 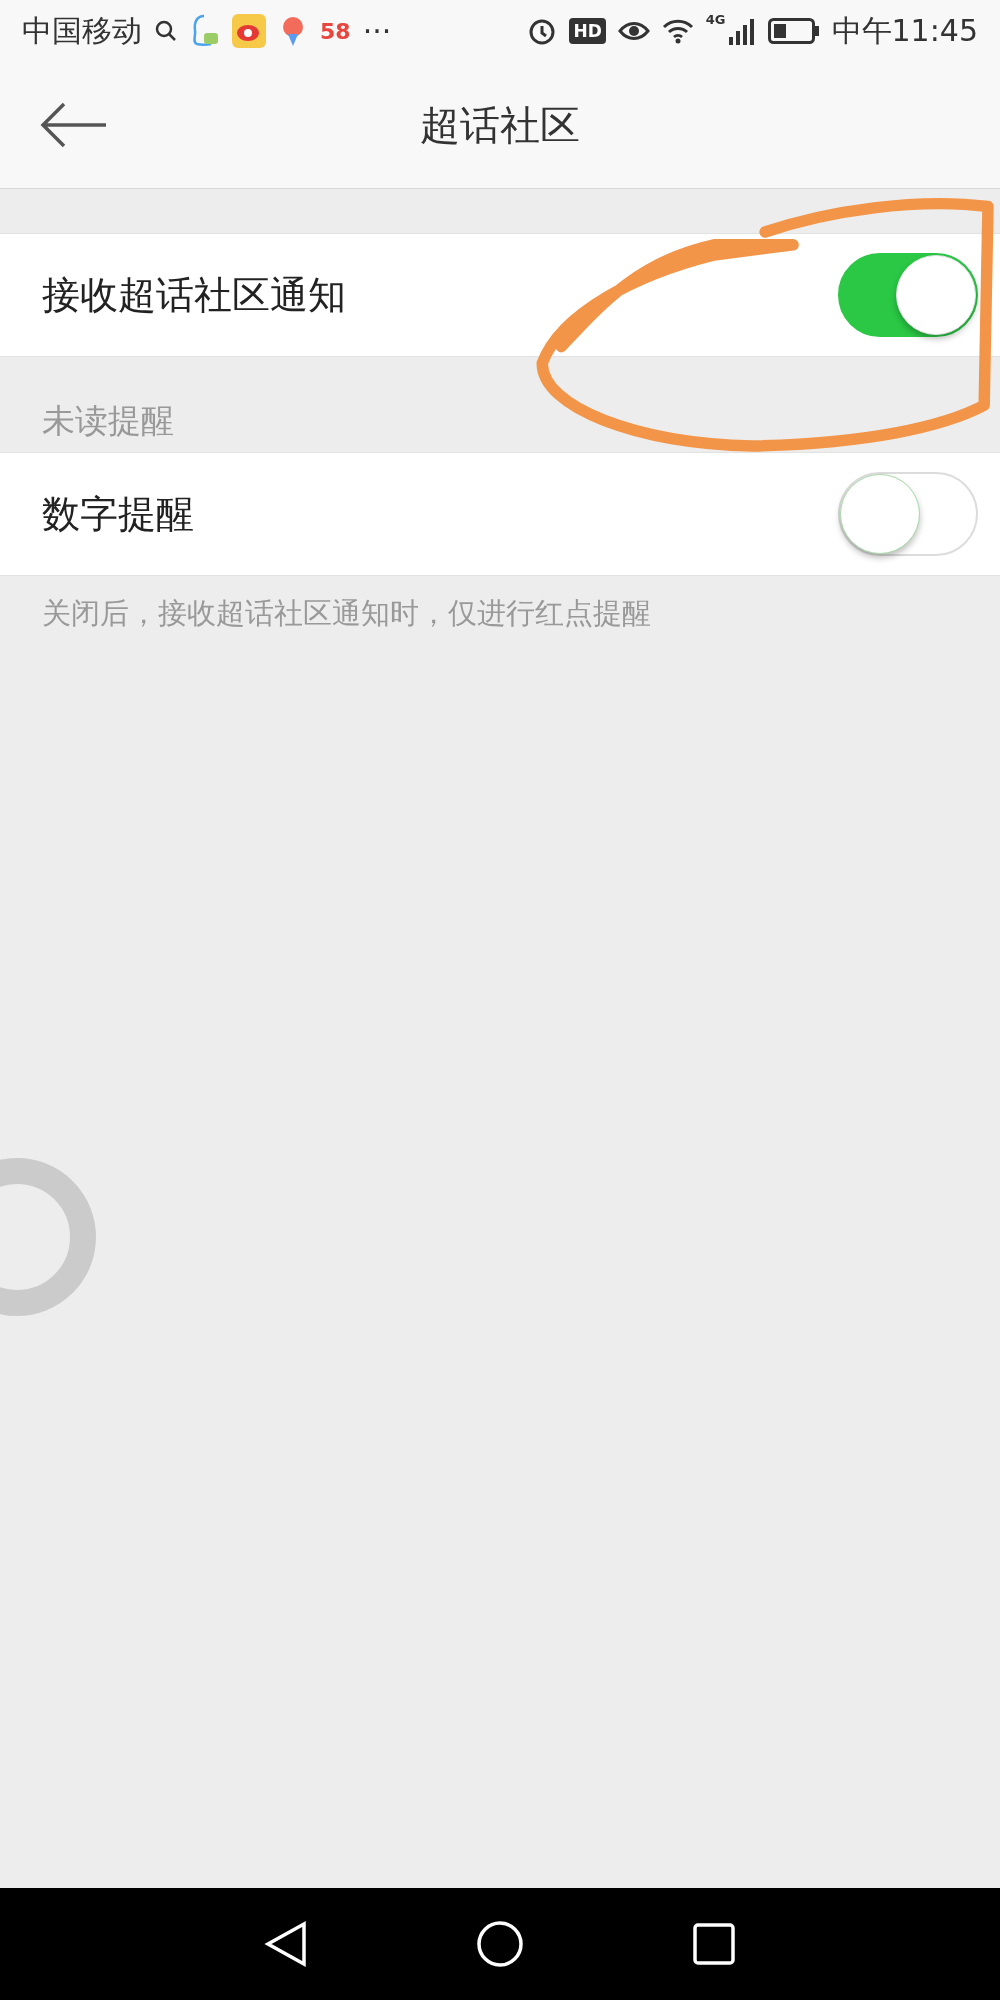 What do you see at coordinates (741, 31) in the screenshot?
I see `signal-icon` at bounding box center [741, 31].